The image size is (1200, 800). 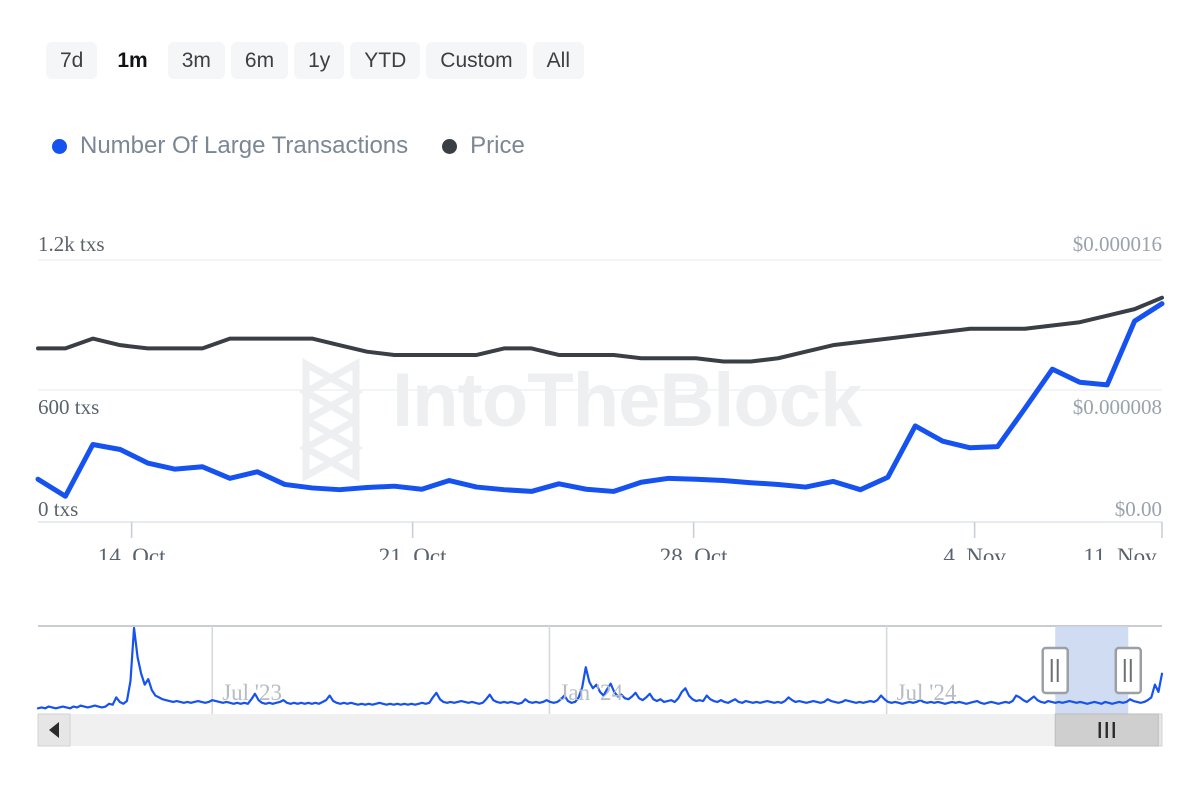 What do you see at coordinates (196, 60) in the screenshot?
I see `range-button-3m: 3m` at bounding box center [196, 60].